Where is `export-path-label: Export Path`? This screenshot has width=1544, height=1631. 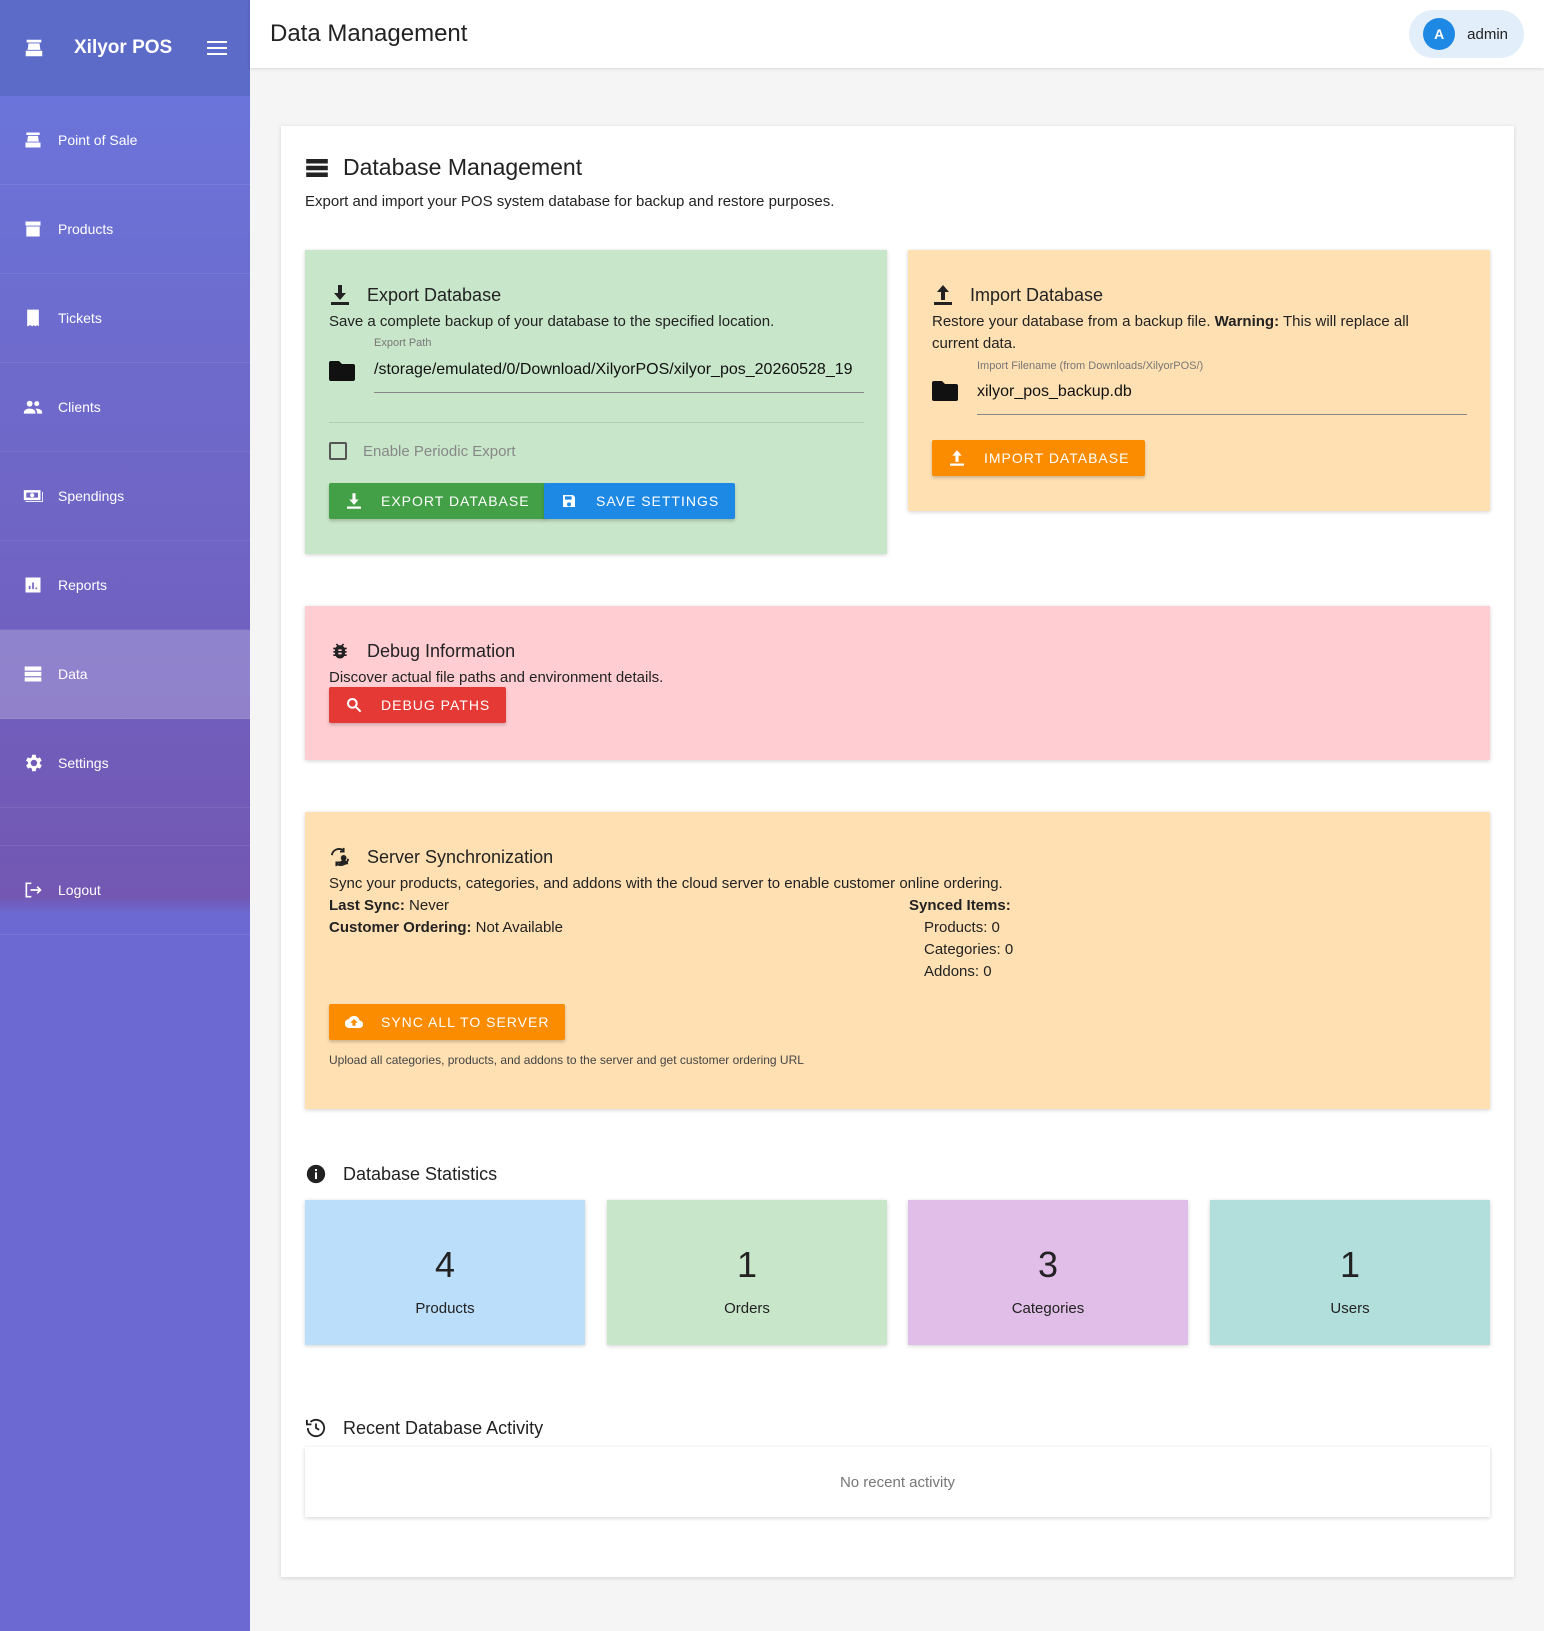 export-path-label: Export Path is located at coordinates (403, 343).